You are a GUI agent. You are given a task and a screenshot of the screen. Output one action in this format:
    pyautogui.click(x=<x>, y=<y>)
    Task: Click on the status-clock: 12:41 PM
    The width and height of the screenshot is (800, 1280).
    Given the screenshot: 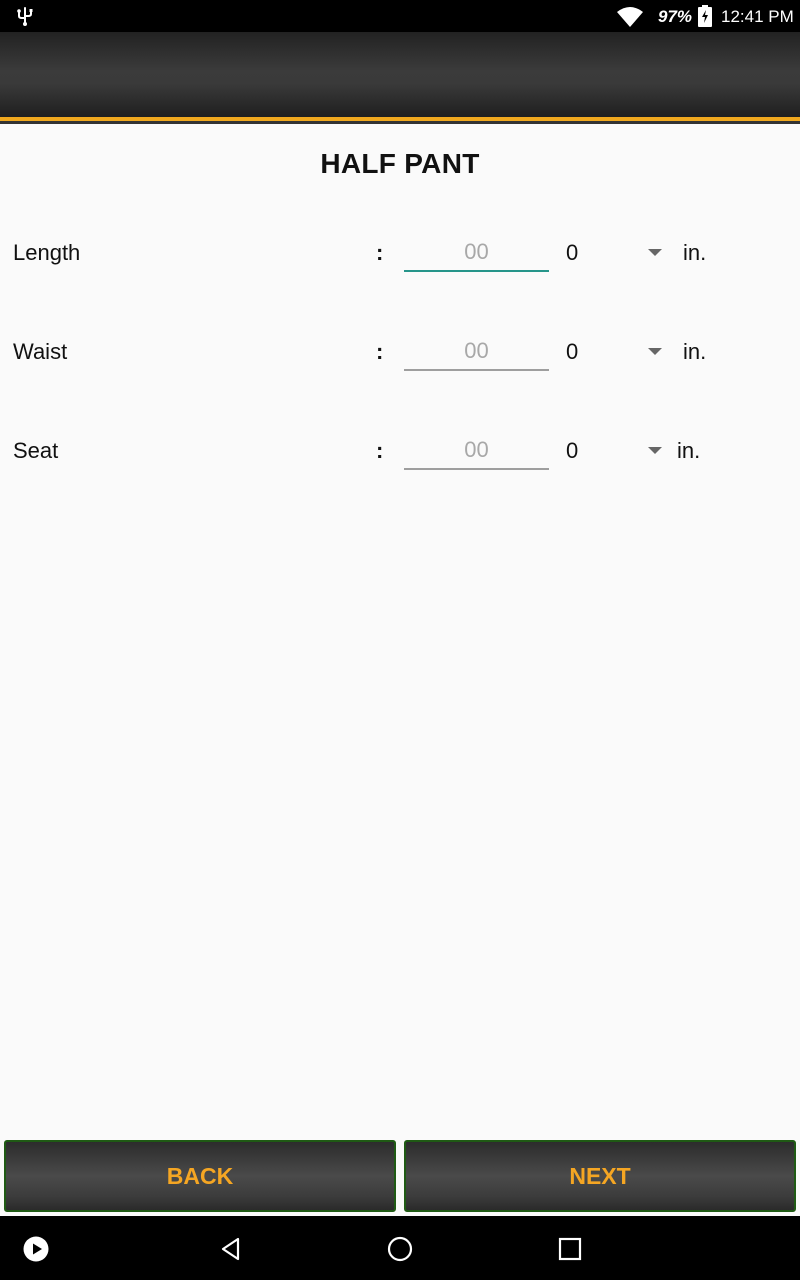 What is the action you would take?
    pyautogui.click(x=757, y=16)
    